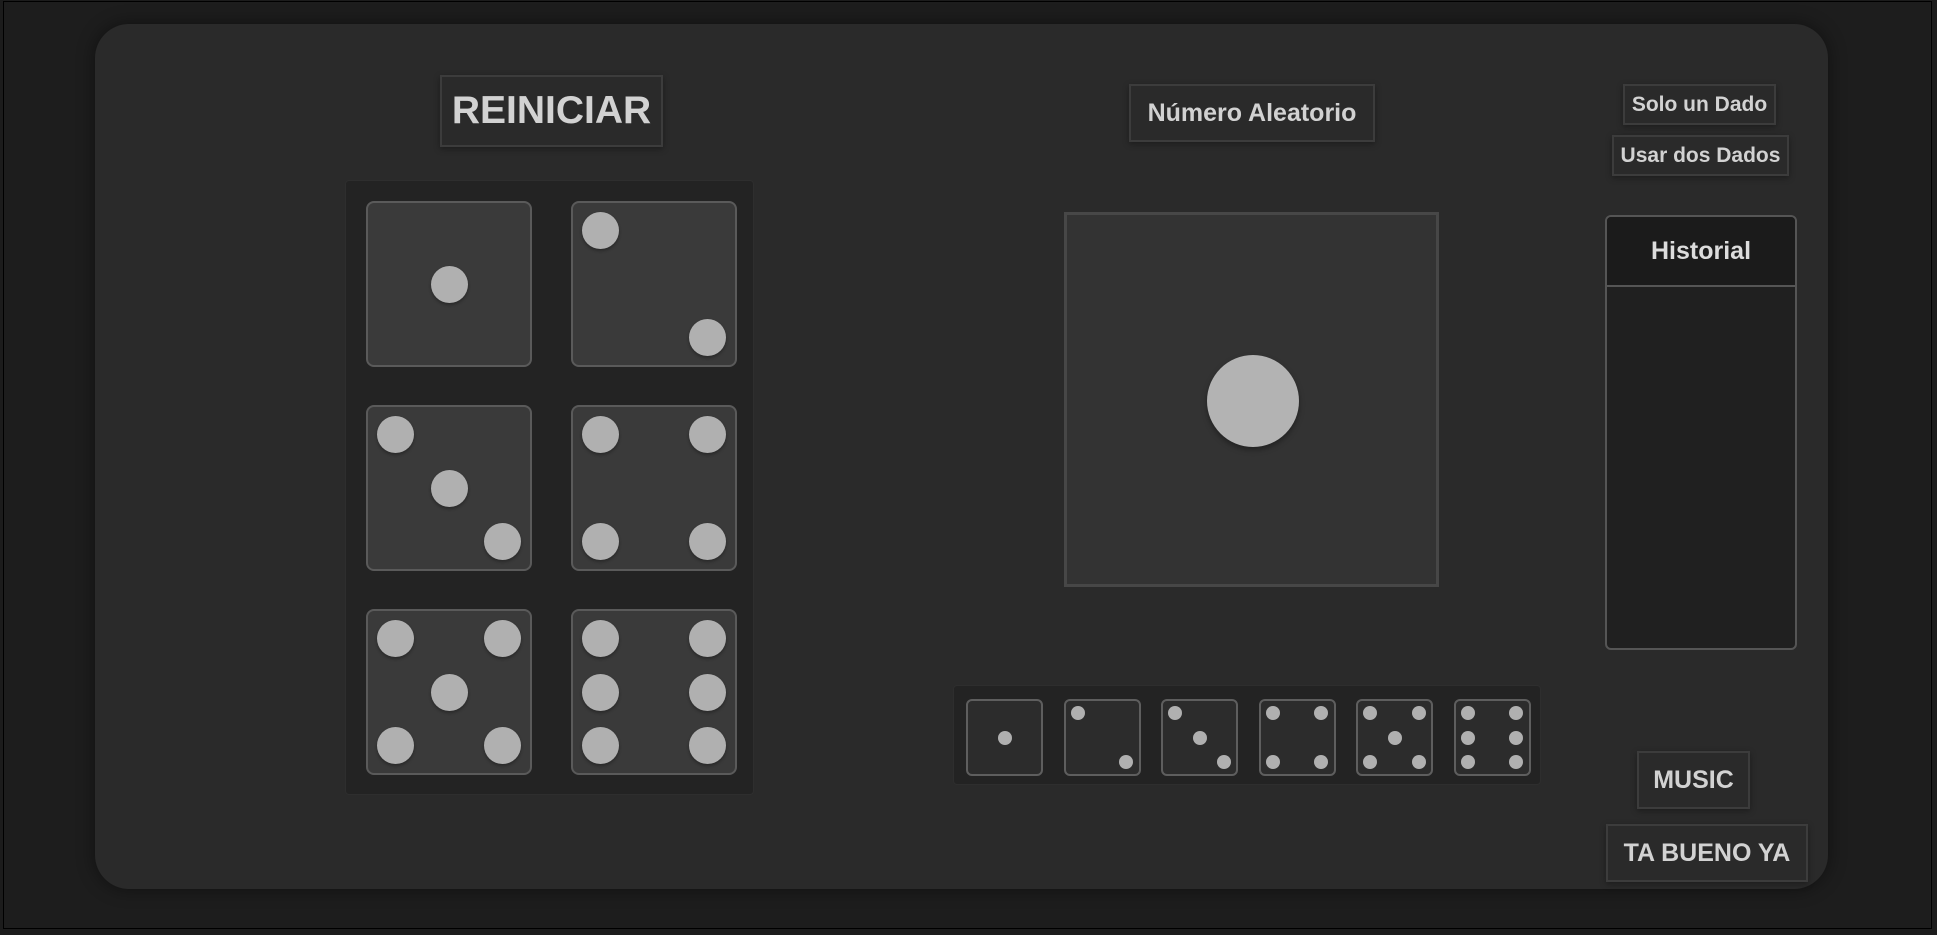 The image size is (1937, 935). What do you see at coordinates (1701, 467) in the screenshot?
I see `historial-list` at bounding box center [1701, 467].